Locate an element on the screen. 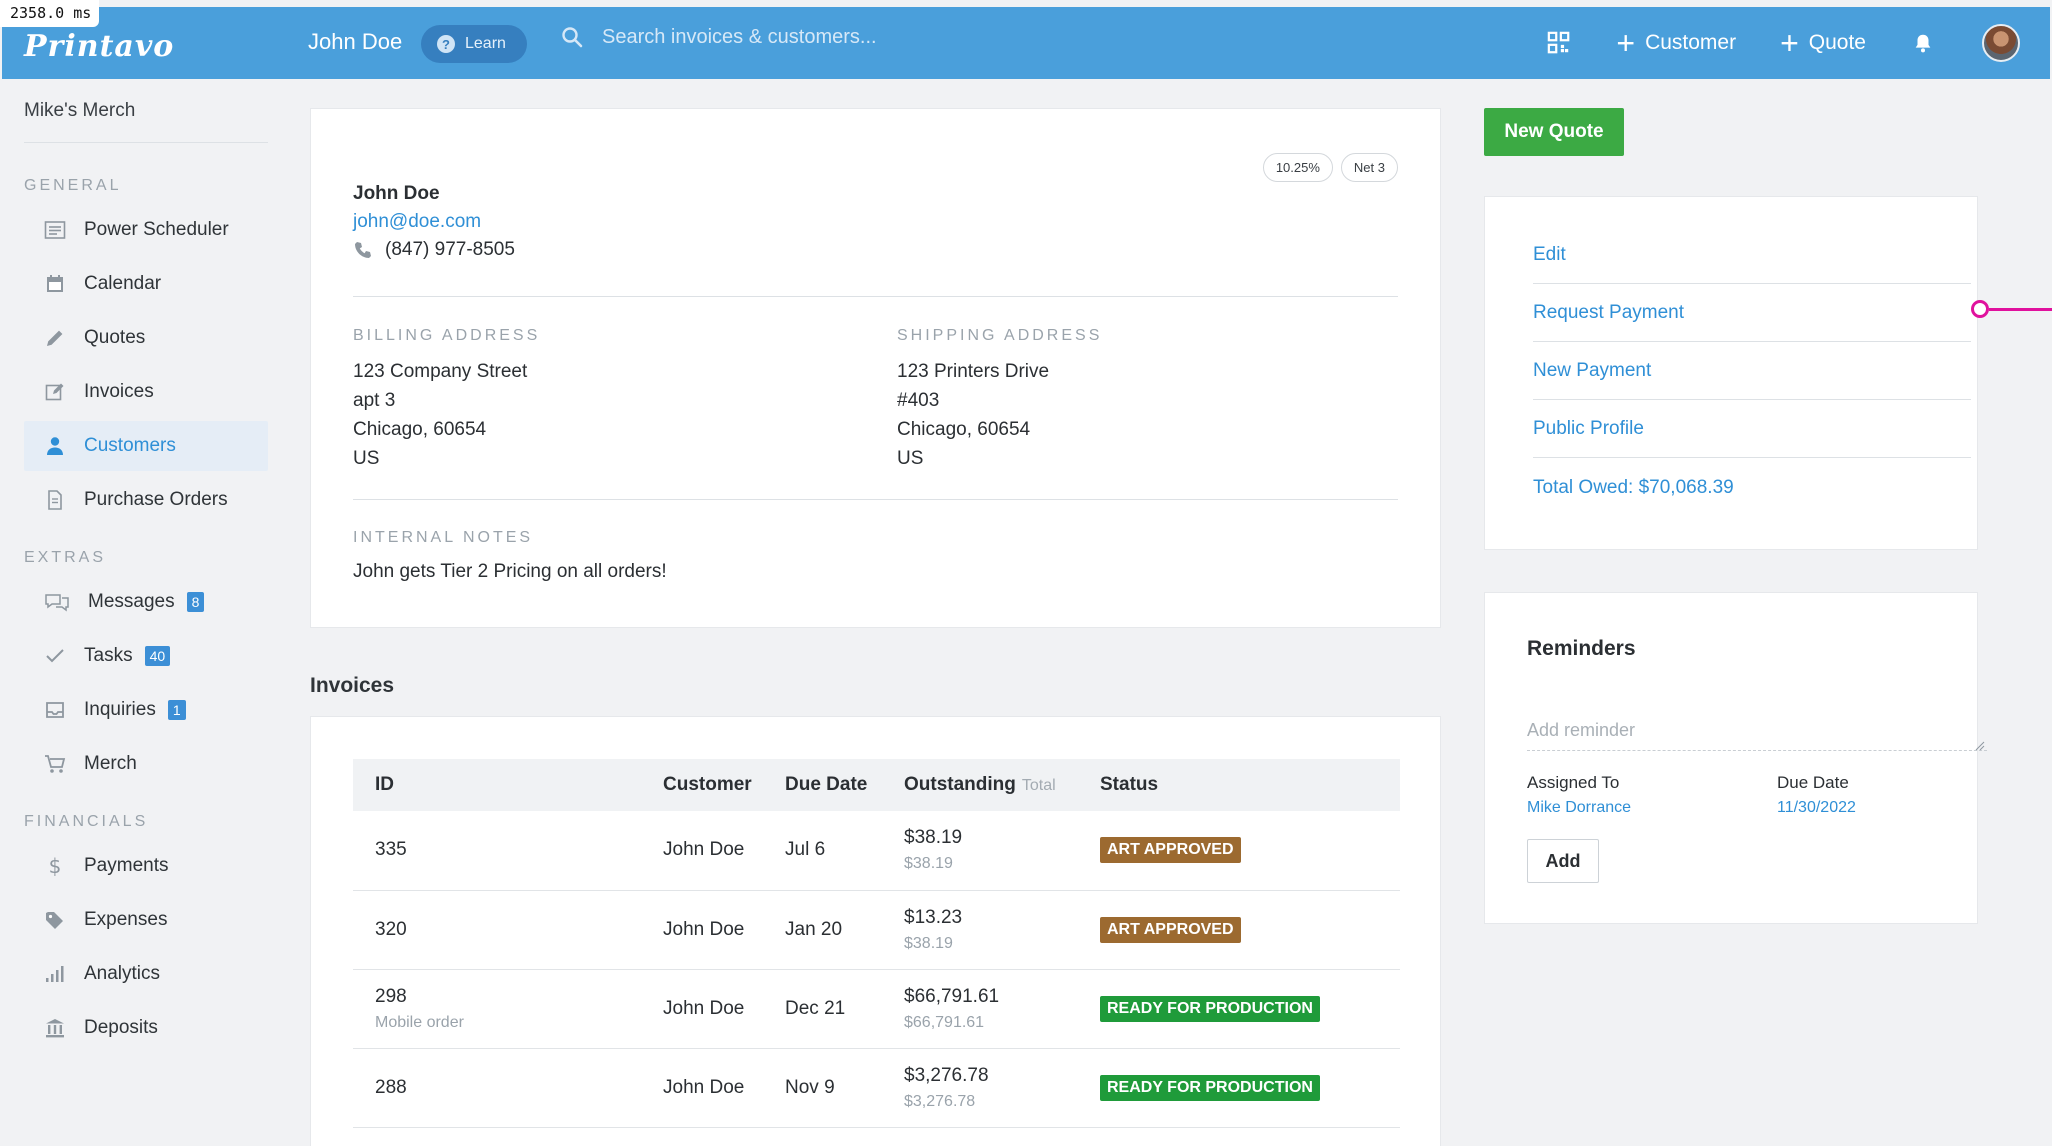 This screenshot has width=2052, height=1146. invoice-id-value: 298 is located at coordinates (391, 996).